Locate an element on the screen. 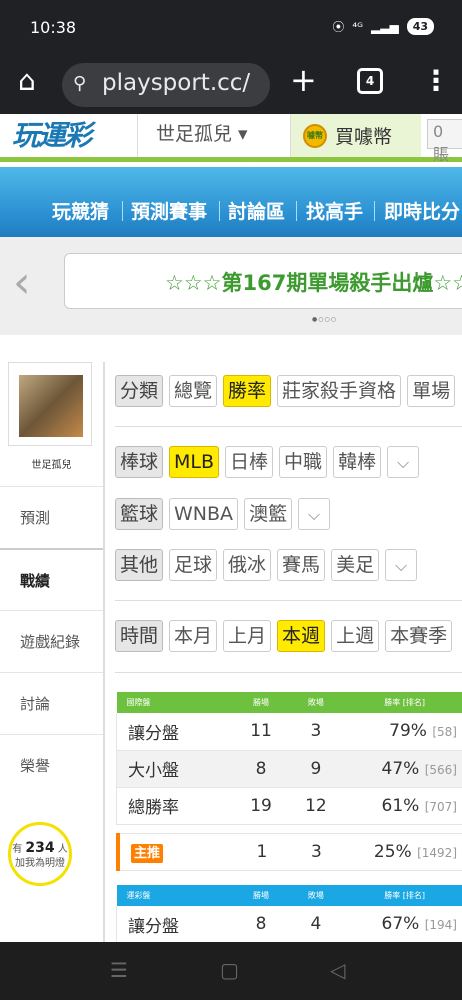 This screenshot has width=462, height=1000. filter-last-month: 上月 is located at coordinates (247, 636).